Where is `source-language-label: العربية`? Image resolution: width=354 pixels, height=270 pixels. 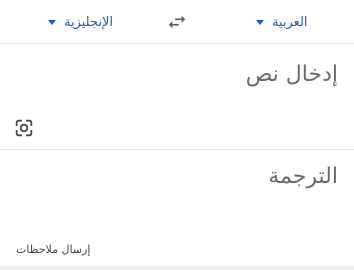 source-language-label: العربية is located at coordinates (290, 22).